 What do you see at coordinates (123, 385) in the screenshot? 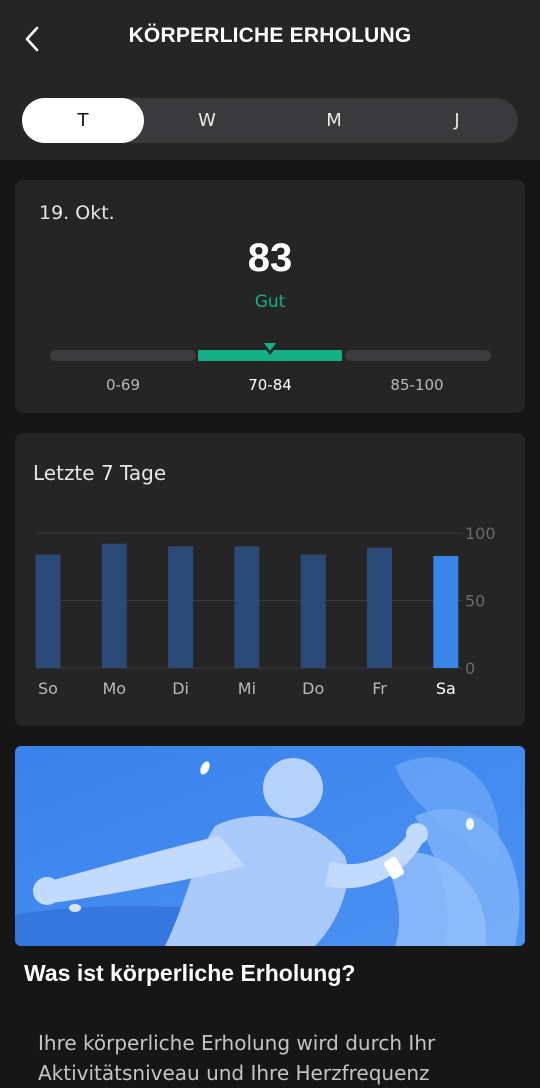
I see `range-label-low: 0-69` at bounding box center [123, 385].